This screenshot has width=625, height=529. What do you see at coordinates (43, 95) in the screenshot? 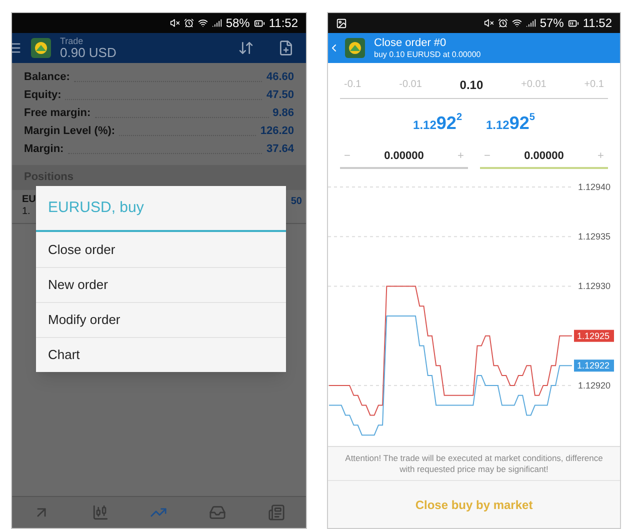
I see `account-label: Equity:` at bounding box center [43, 95].